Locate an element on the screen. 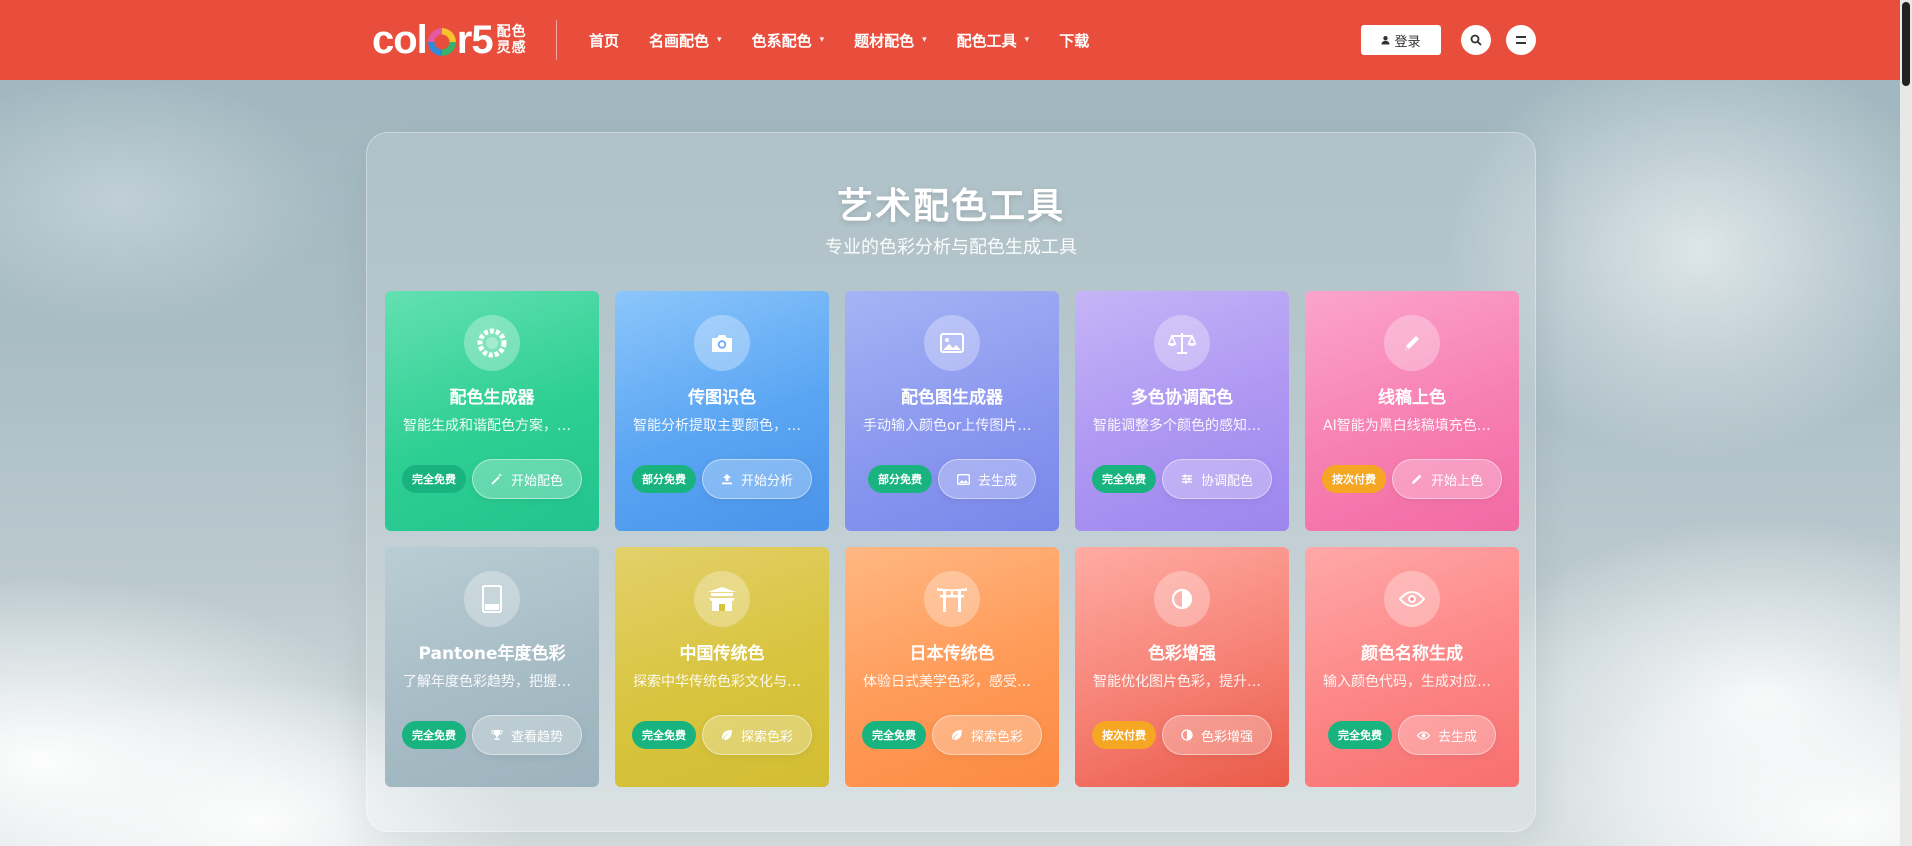 This screenshot has height=846, width=1912. menu-button is located at coordinates (1521, 40).